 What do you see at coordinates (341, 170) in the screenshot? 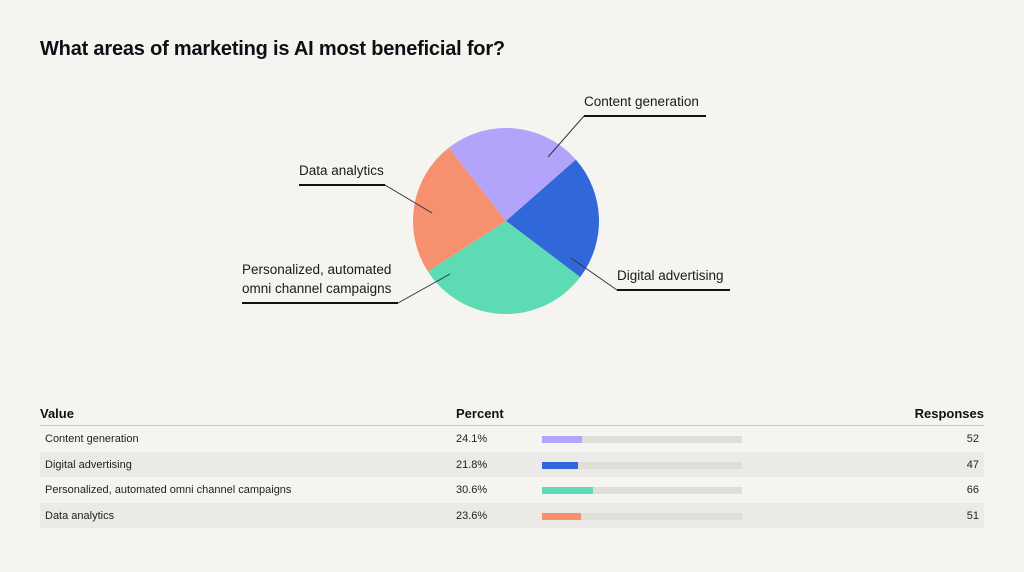
I see `pie-label-data-analytics: Data analytics` at bounding box center [341, 170].